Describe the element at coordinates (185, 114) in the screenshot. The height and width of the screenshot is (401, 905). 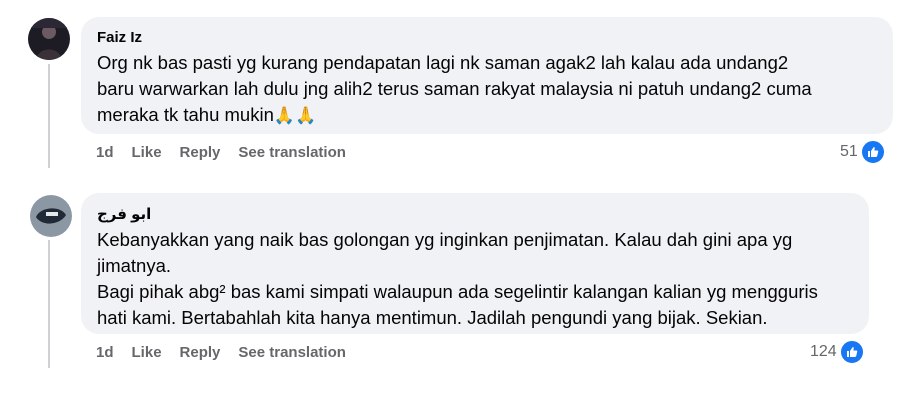
I see `comment-text-line-span: meraka tk tahu mukin` at that location.